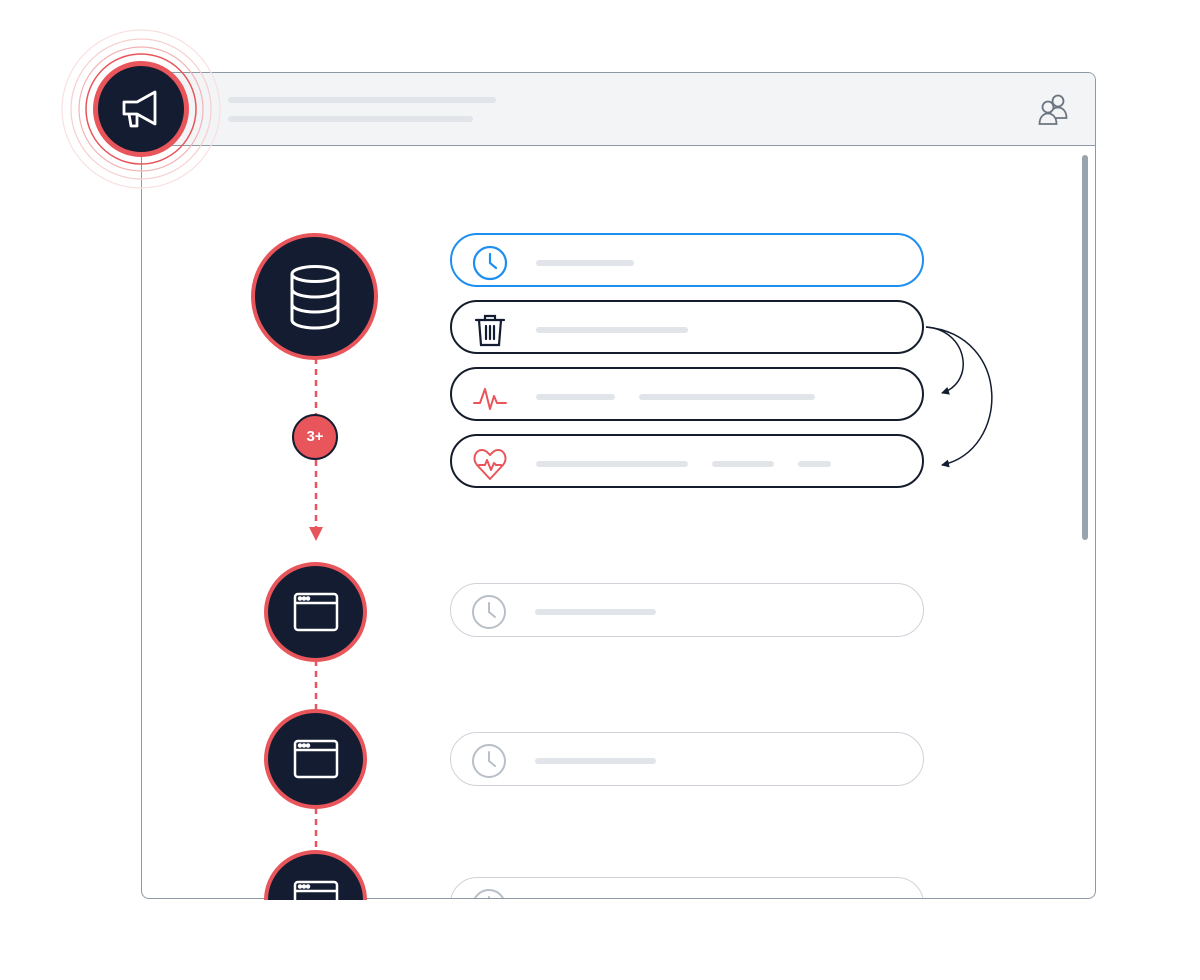  I want to click on database-node, so click(314, 296).